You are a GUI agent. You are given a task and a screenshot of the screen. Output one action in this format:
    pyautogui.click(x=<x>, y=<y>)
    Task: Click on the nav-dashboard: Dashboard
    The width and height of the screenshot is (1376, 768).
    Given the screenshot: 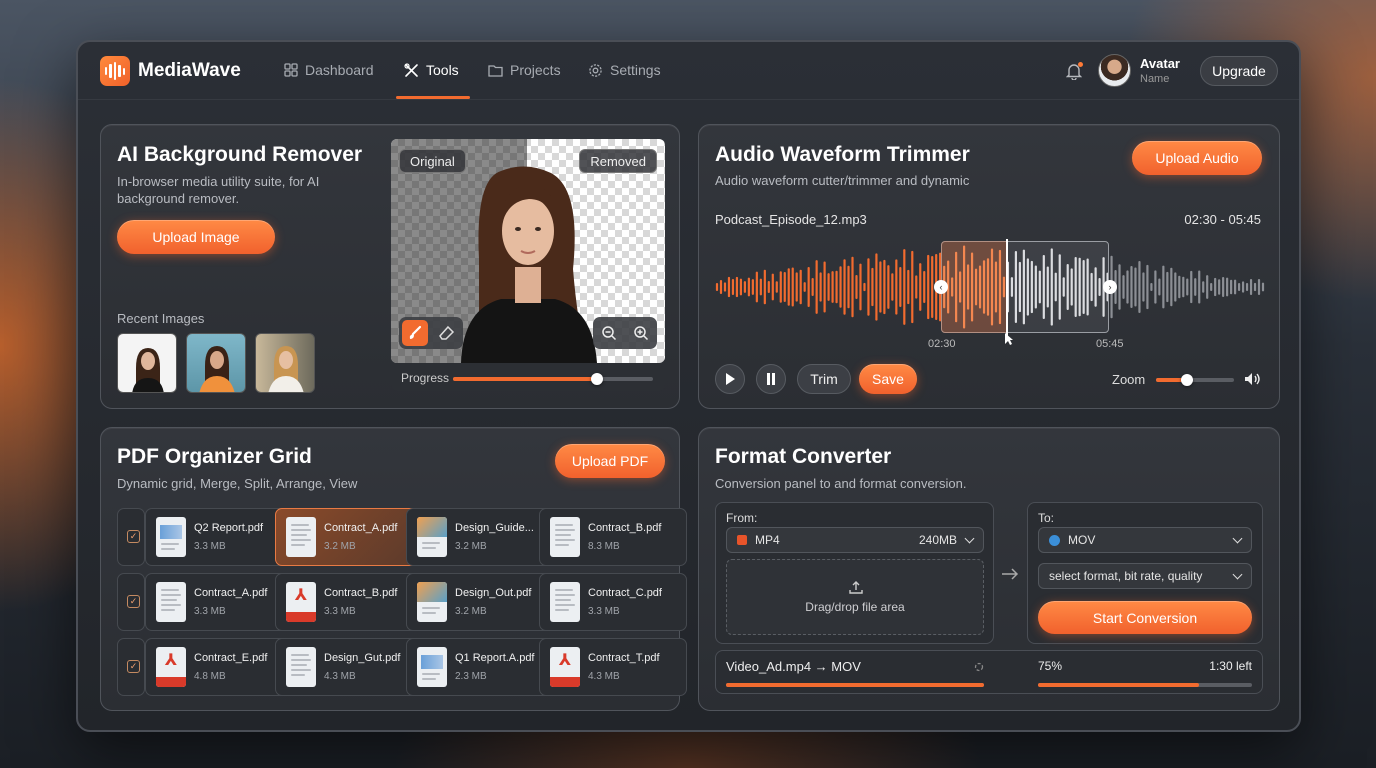 What is the action you would take?
    pyautogui.click(x=329, y=70)
    